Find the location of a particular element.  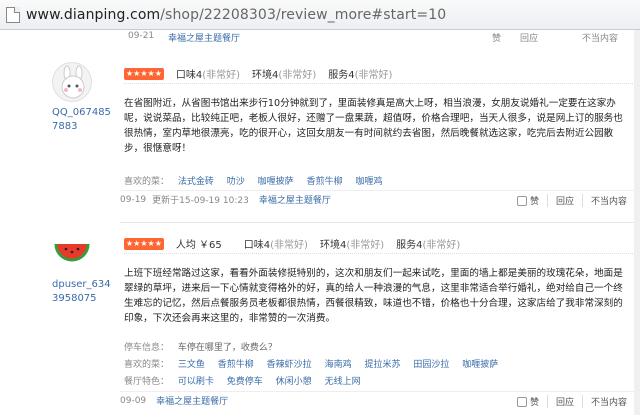

dish-tag: 咖喱鸡 is located at coordinates (368, 182).